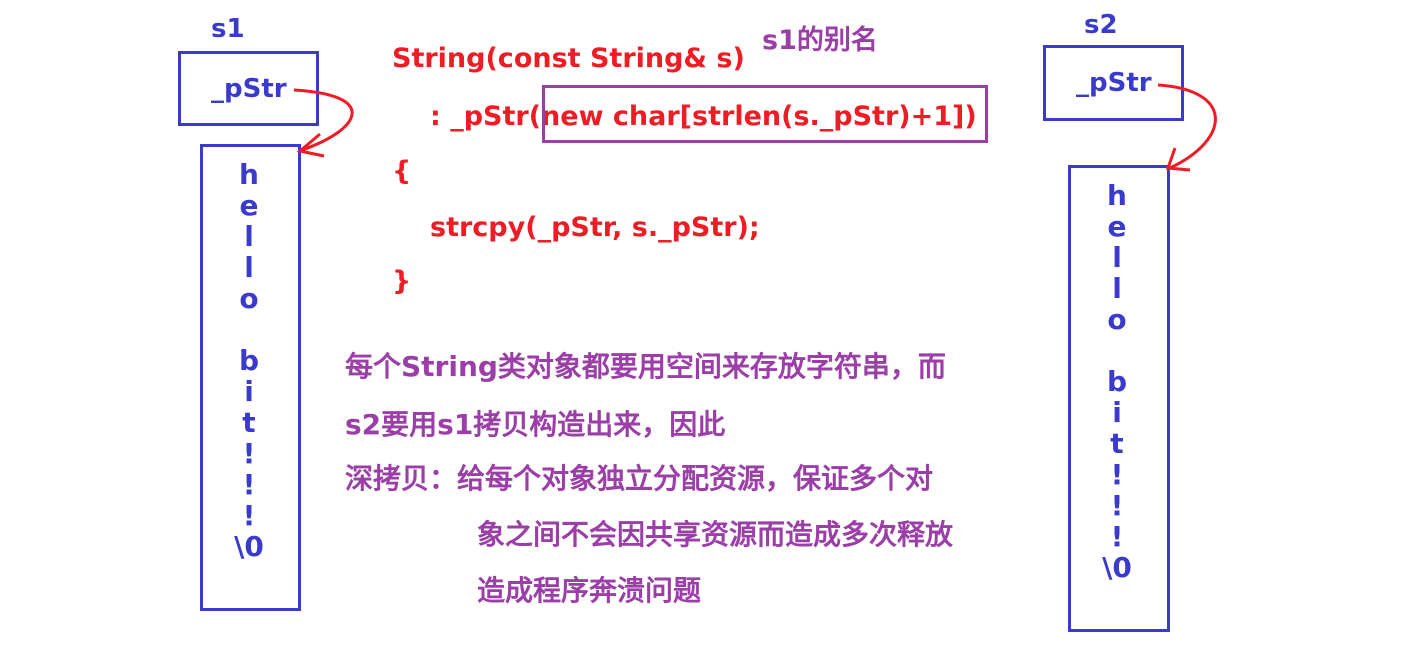  I want to click on s1-pointer-arrow, so click(323, 120).